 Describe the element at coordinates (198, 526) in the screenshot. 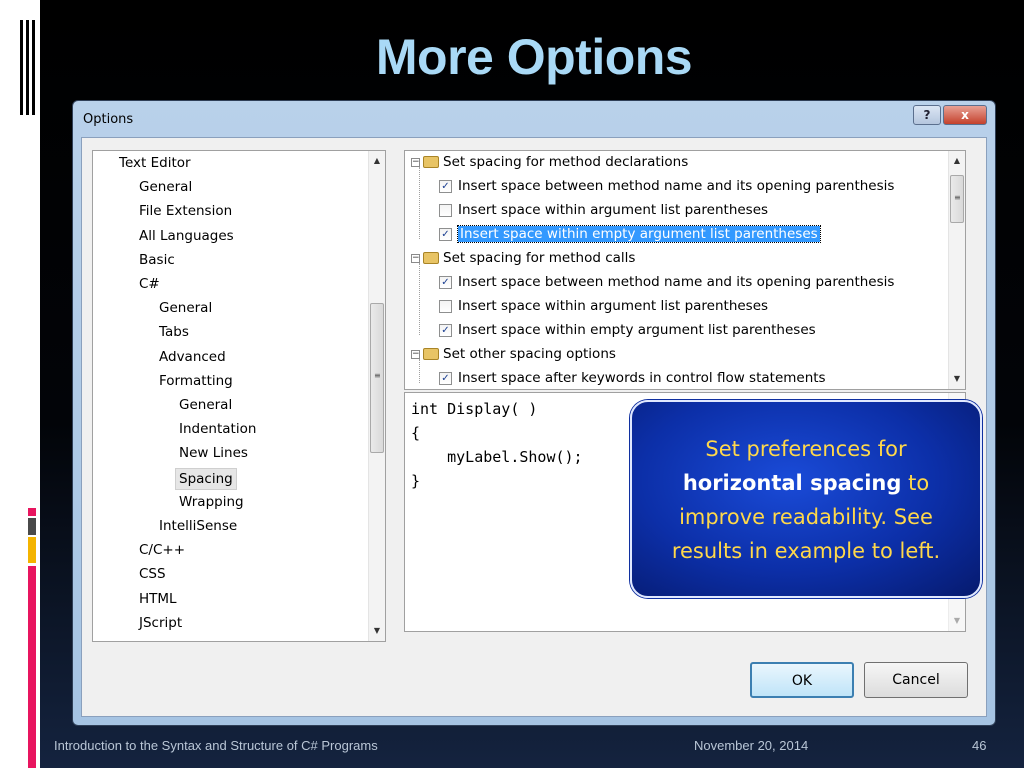

I see `tree-item: IntelliSense` at that location.